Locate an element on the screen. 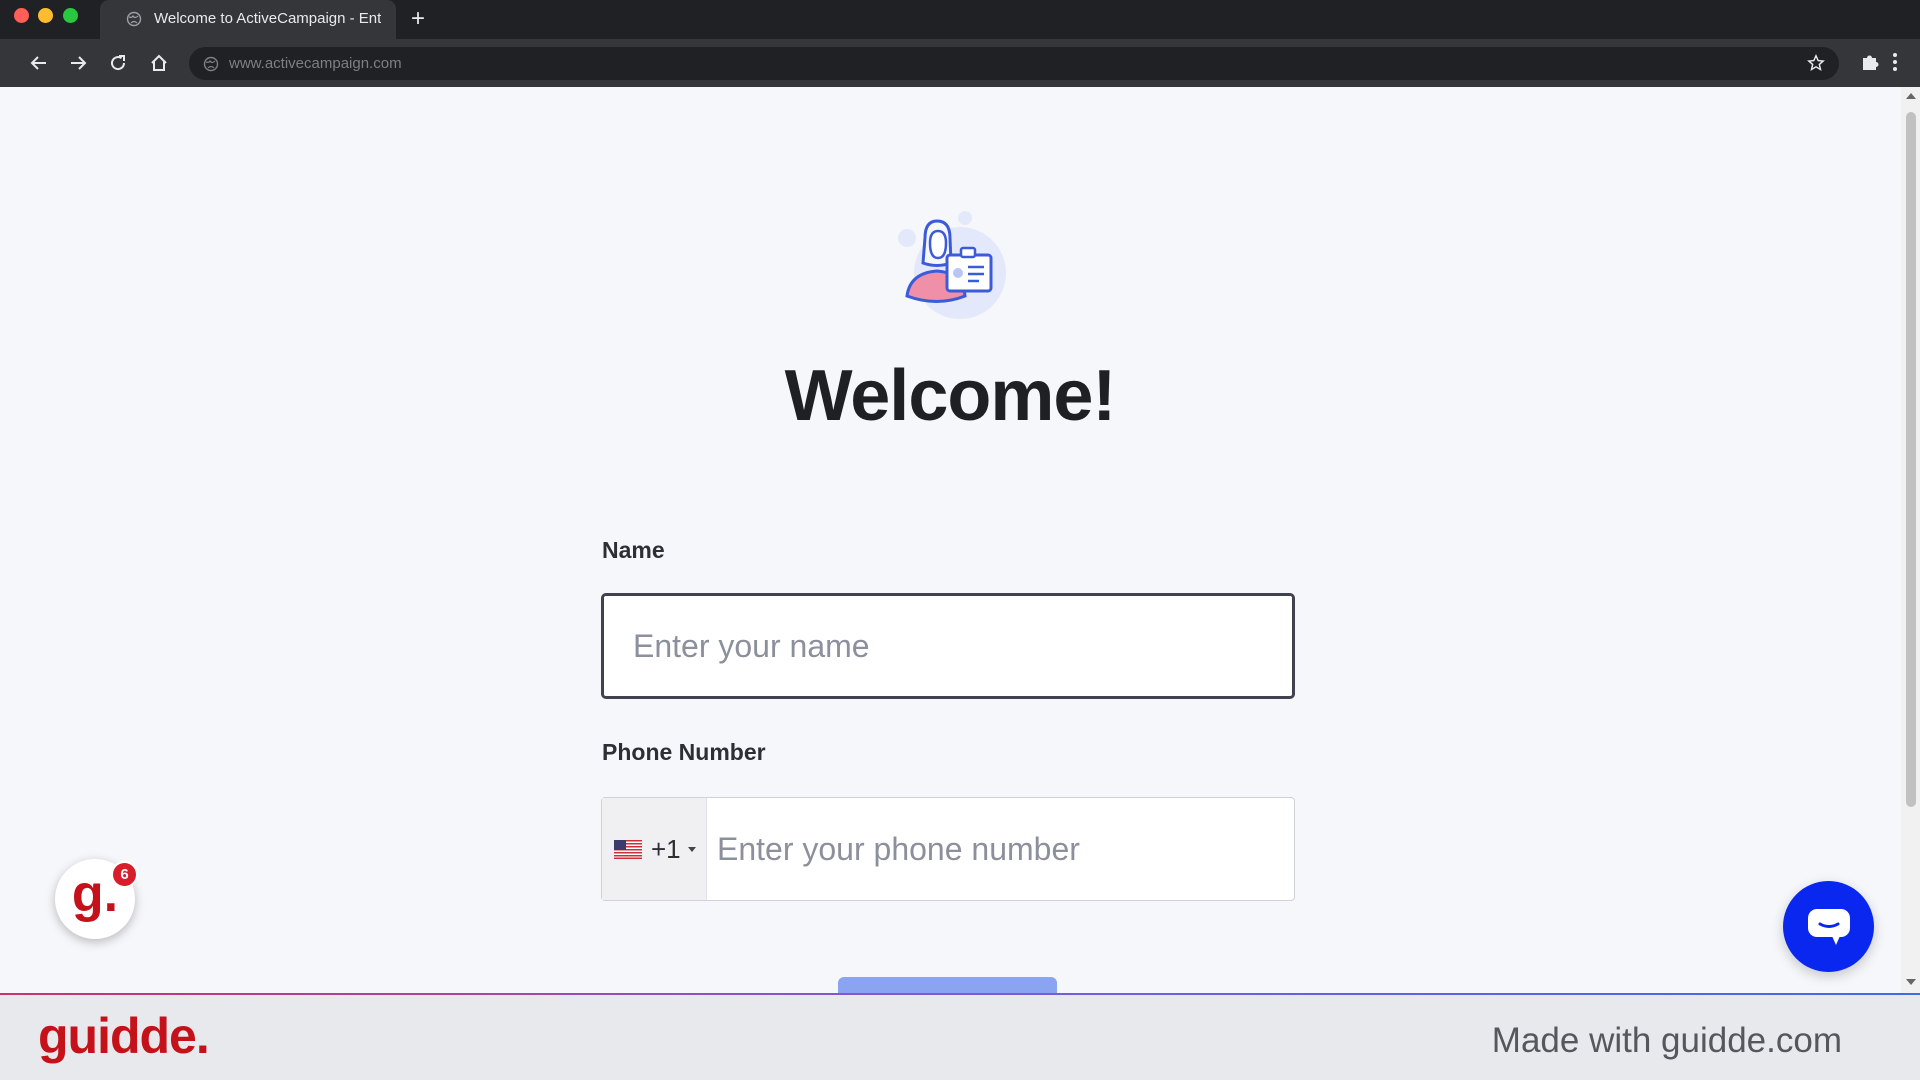 This screenshot has height=1080, width=1920. page-scrollbar is located at coordinates (1910, 540).